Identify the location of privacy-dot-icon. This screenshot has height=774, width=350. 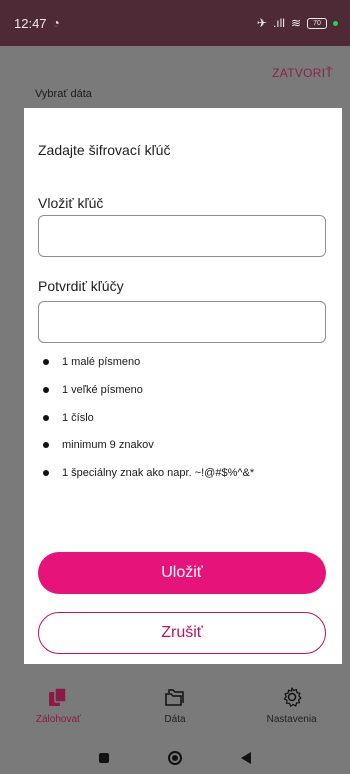
(335, 23).